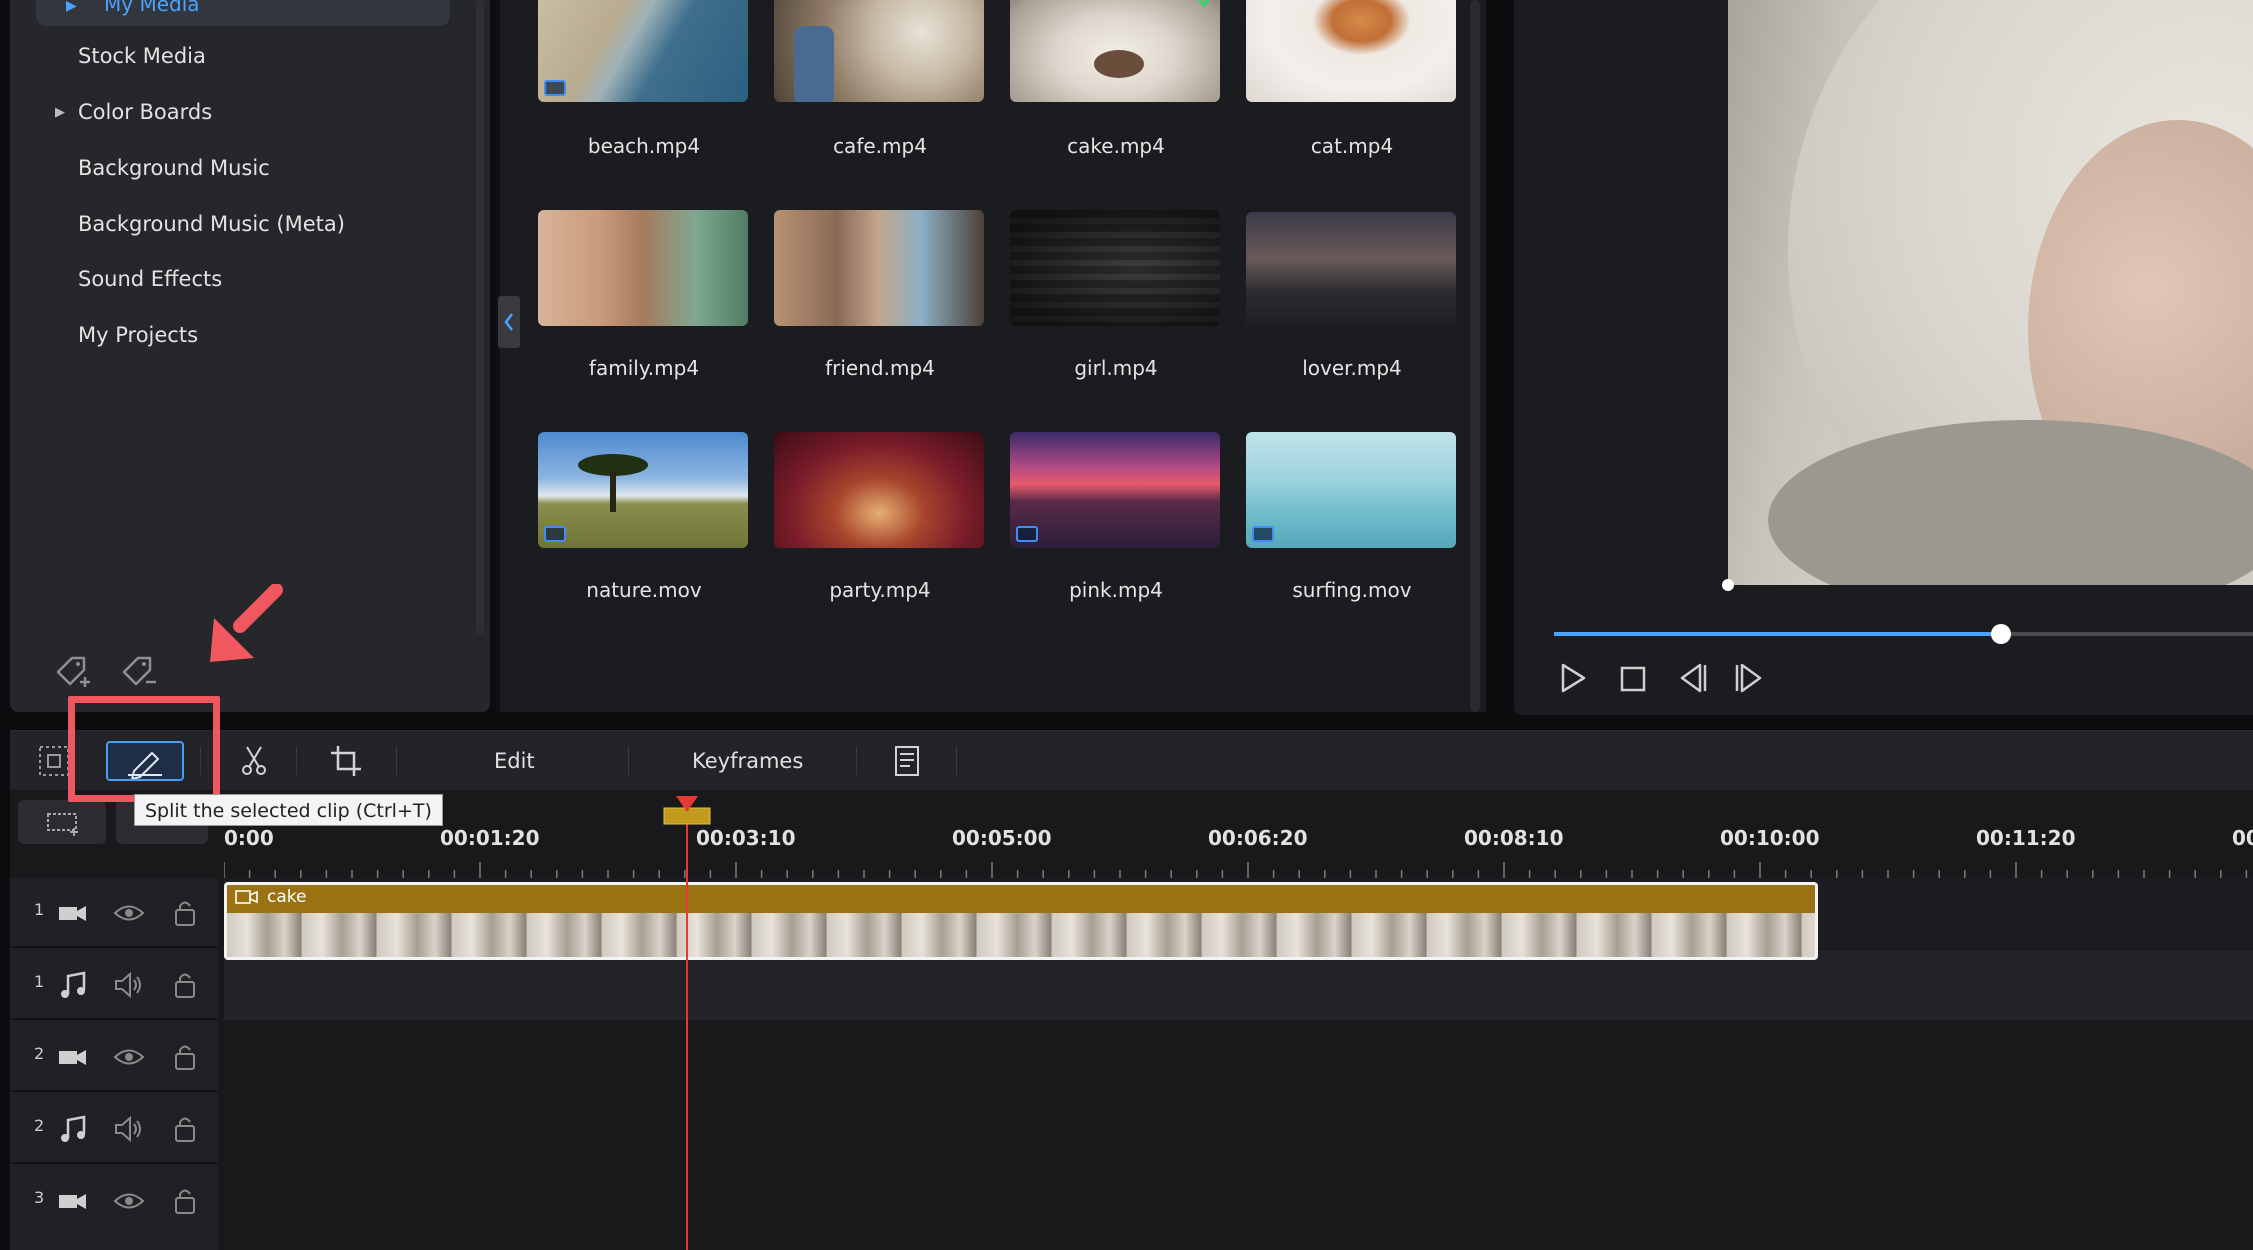 The height and width of the screenshot is (1250, 2253). Describe the element at coordinates (346, 761) in the screenshot. I see `crop-icon` at that location.